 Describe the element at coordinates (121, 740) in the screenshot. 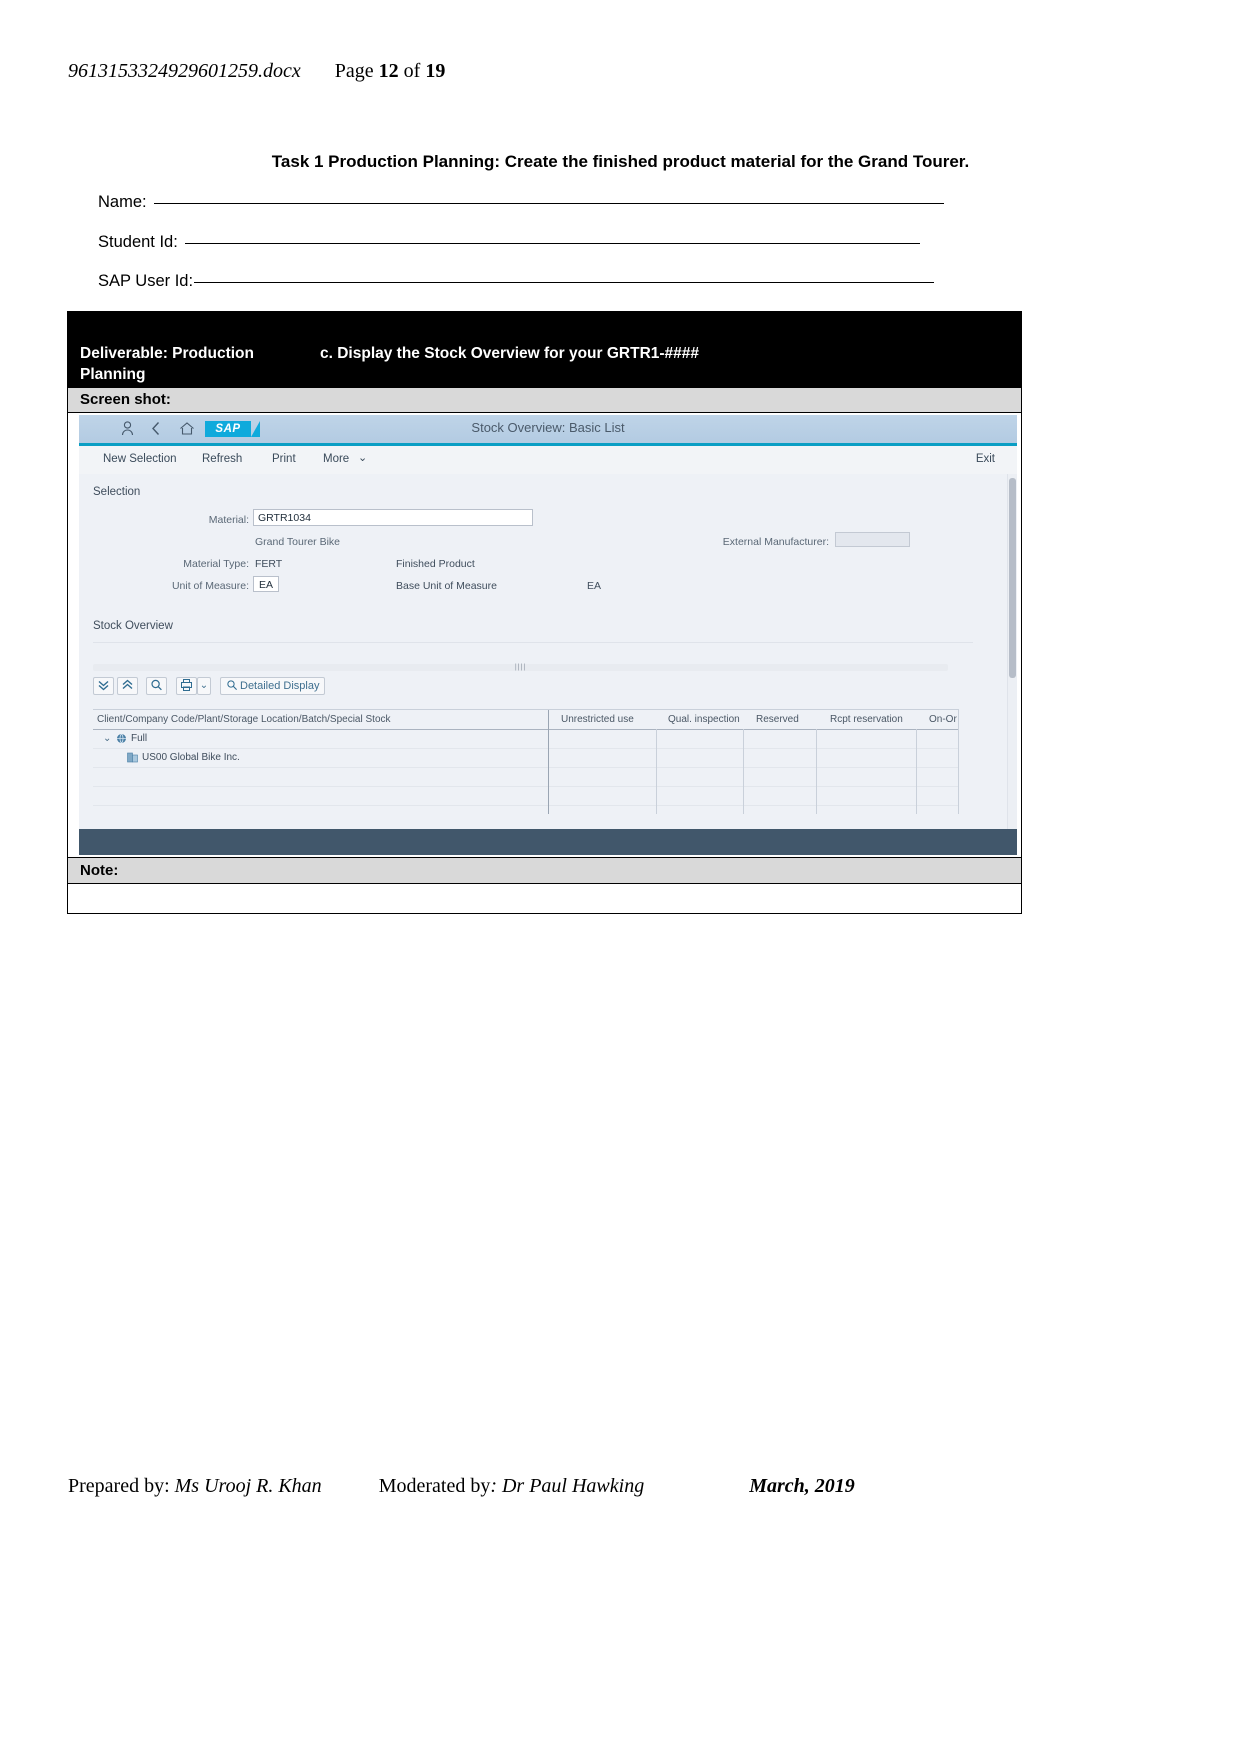

I see `globe-icon` at that location.